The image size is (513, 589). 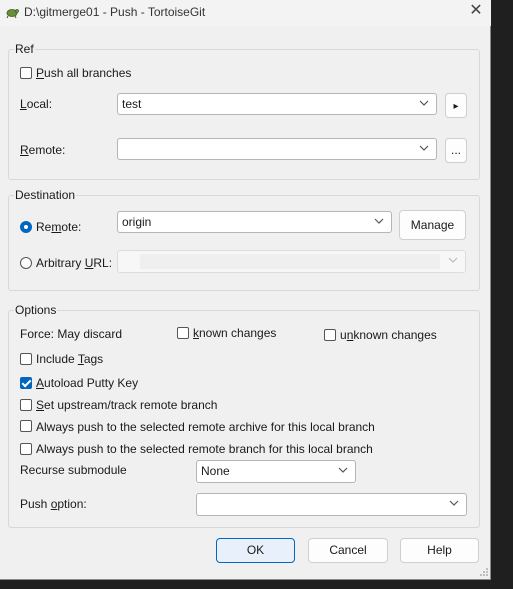 I want to click on known-changes-checkbox, so click(x=183, y=333).